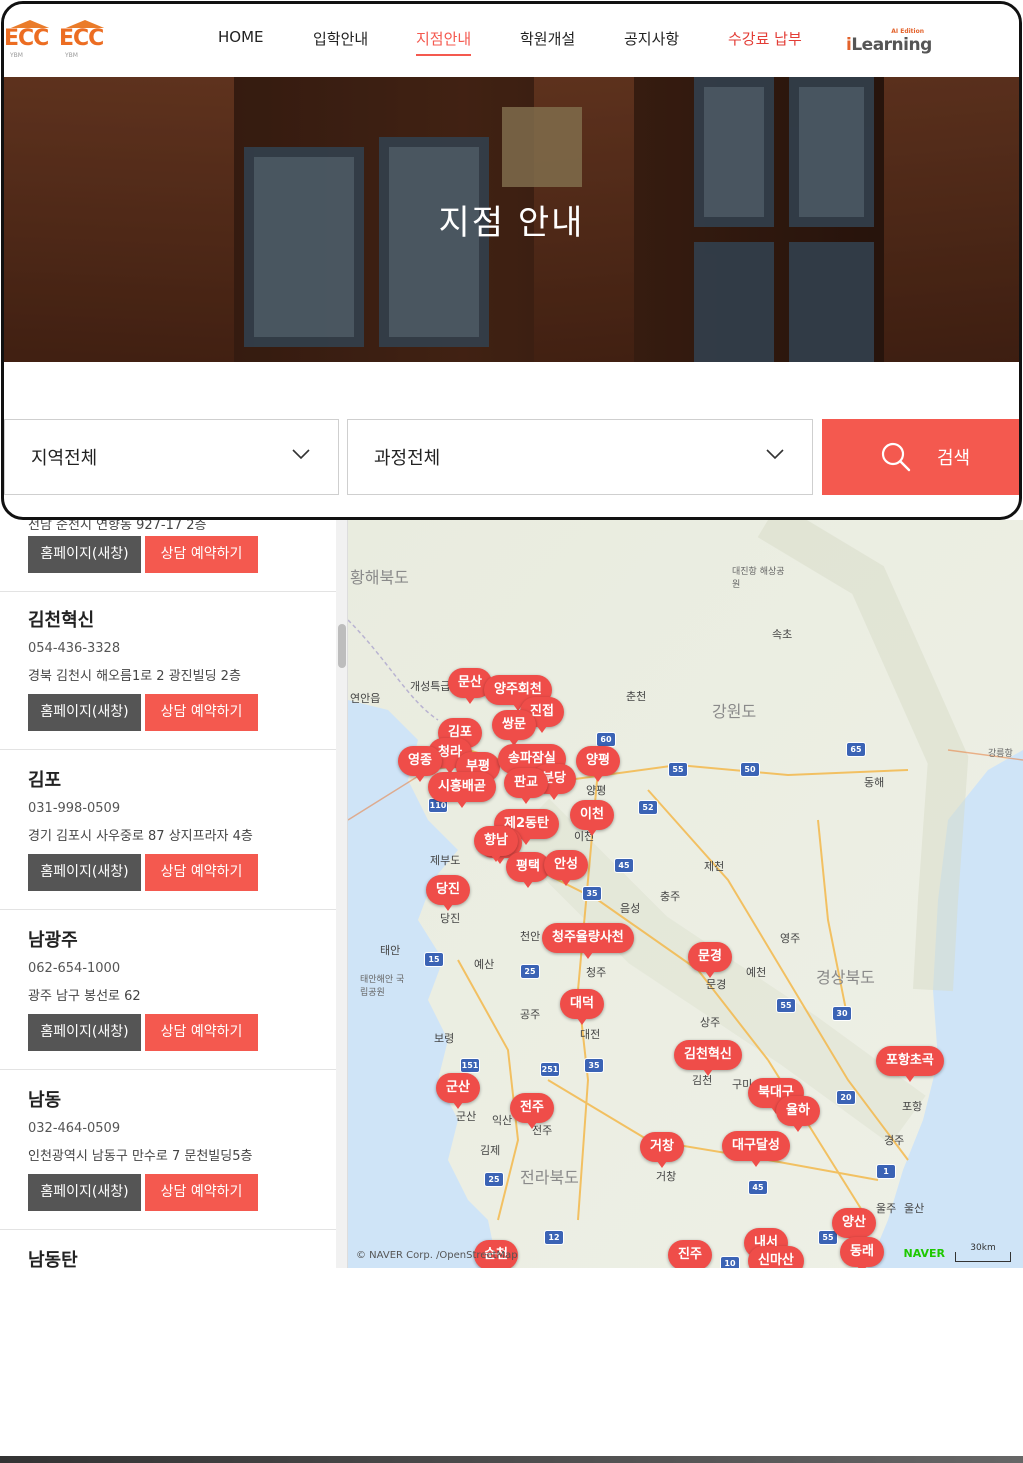 The width and height of the screenshot is (1023, 1463). I want to click on city-label: 제부도, so click(445, 860).